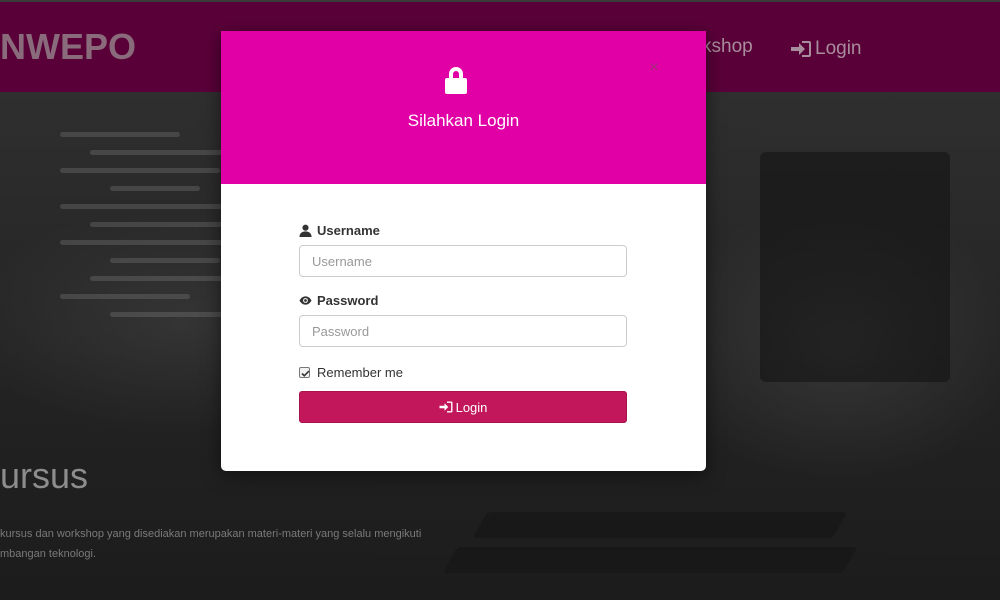  I want to click on lock-icon, so click(456, 80).